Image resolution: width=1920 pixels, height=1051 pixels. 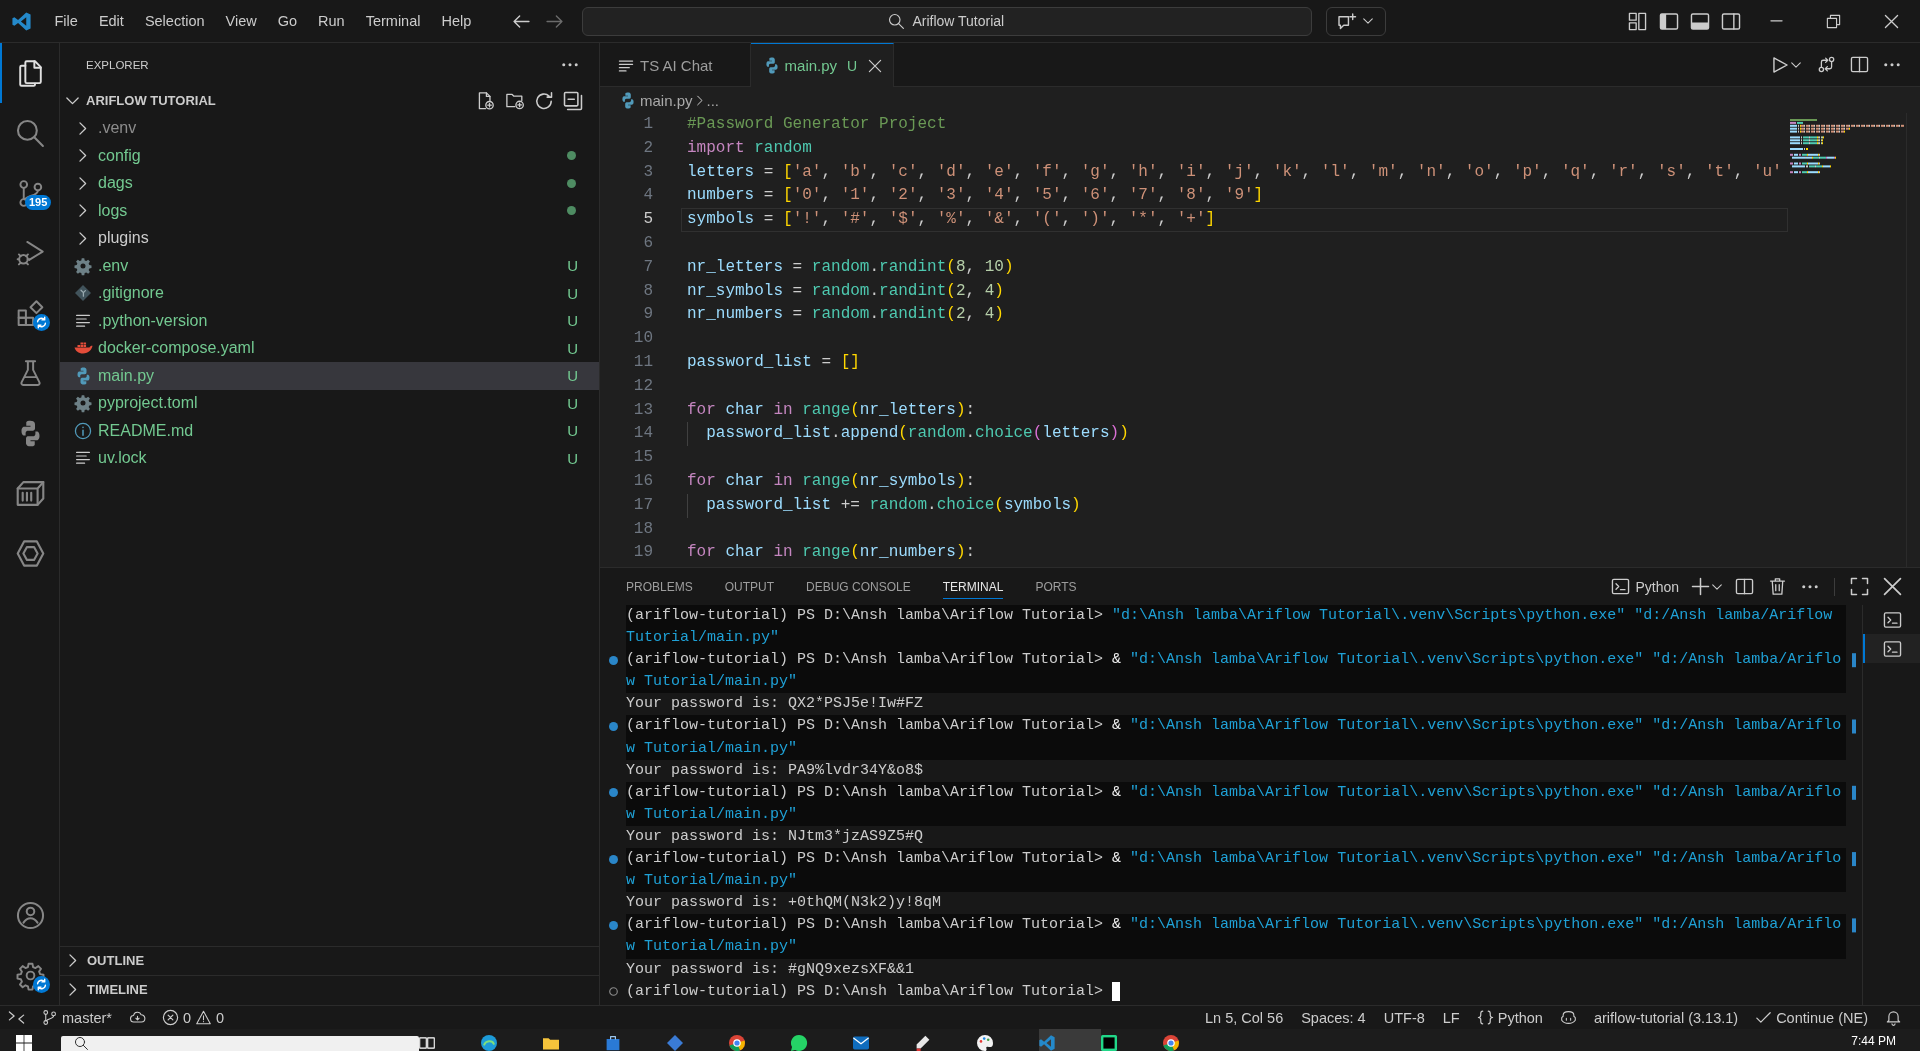 I want to click on menu-item: Selection, so click(x=175, y=21).